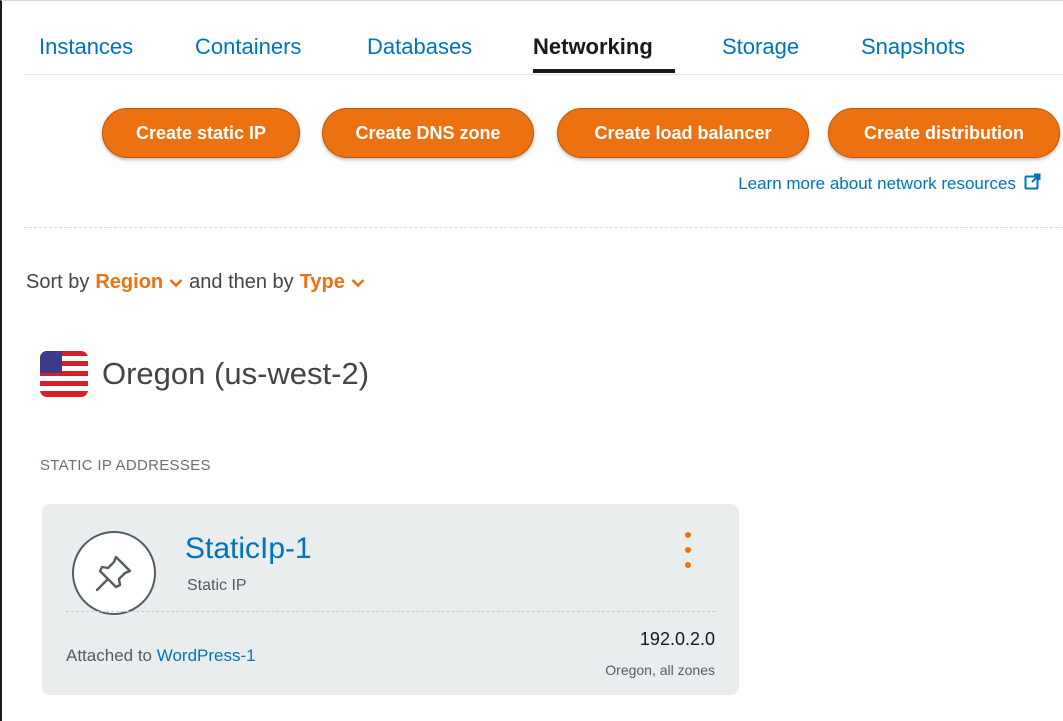 This screenshot has width=1063, height=721. What do you see at coordinates (1032, 184) in the screenshot?
I see `external-link-icon` at bounding box center [1032, 184].